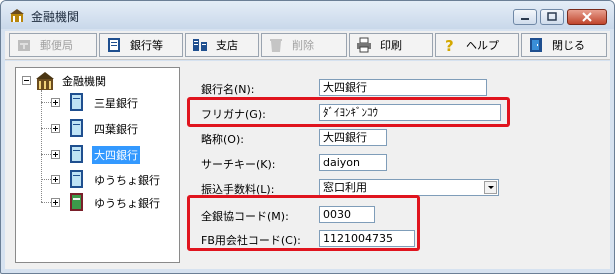 Image resolution: width=615 pixels, height=274 pixels. I want to click on print-button: 印刷, so click(391, 45).